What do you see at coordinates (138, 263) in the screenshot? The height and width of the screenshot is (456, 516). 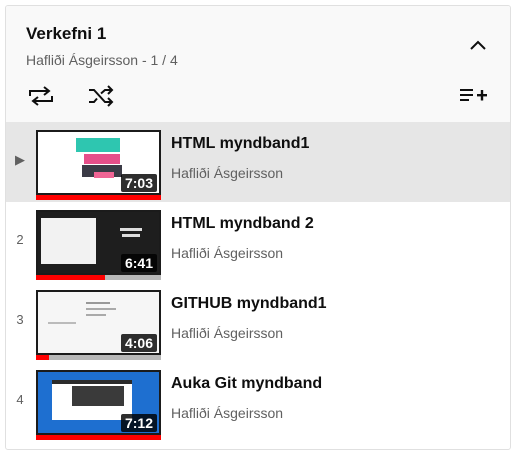 I see `video-duration: 6:41` at bounding box center [138, 263].